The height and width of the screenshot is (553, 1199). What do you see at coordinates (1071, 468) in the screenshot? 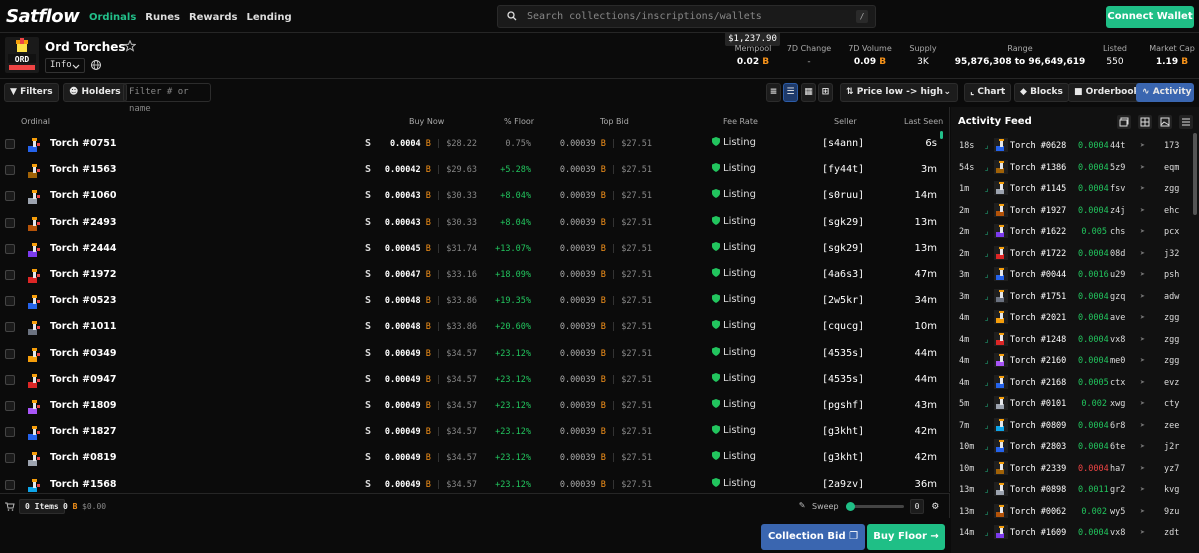
I see `activity-feed-item: 10m ⌟ Torch #2339 0.0004 ha7 ➤ yz7` at bounding box center [1071, 468].